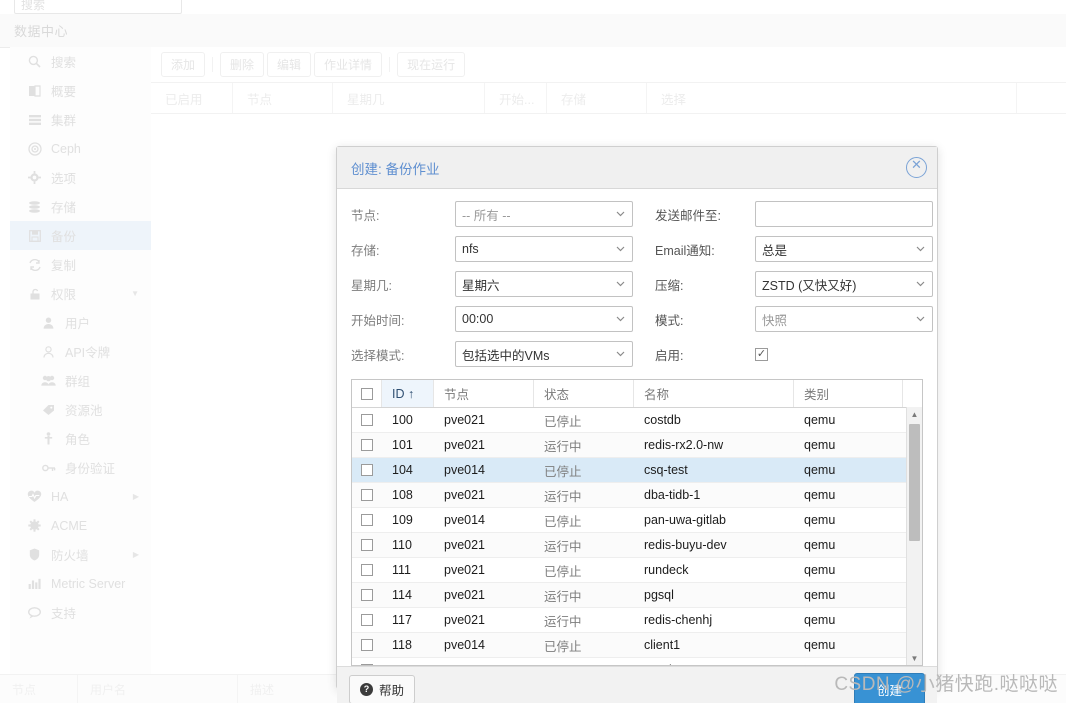 The width and height of the screenshot is (1066, 703). Describe the element at coordinates (620, 214) in the screenshot. I see `chevron-down-icon` at that location.